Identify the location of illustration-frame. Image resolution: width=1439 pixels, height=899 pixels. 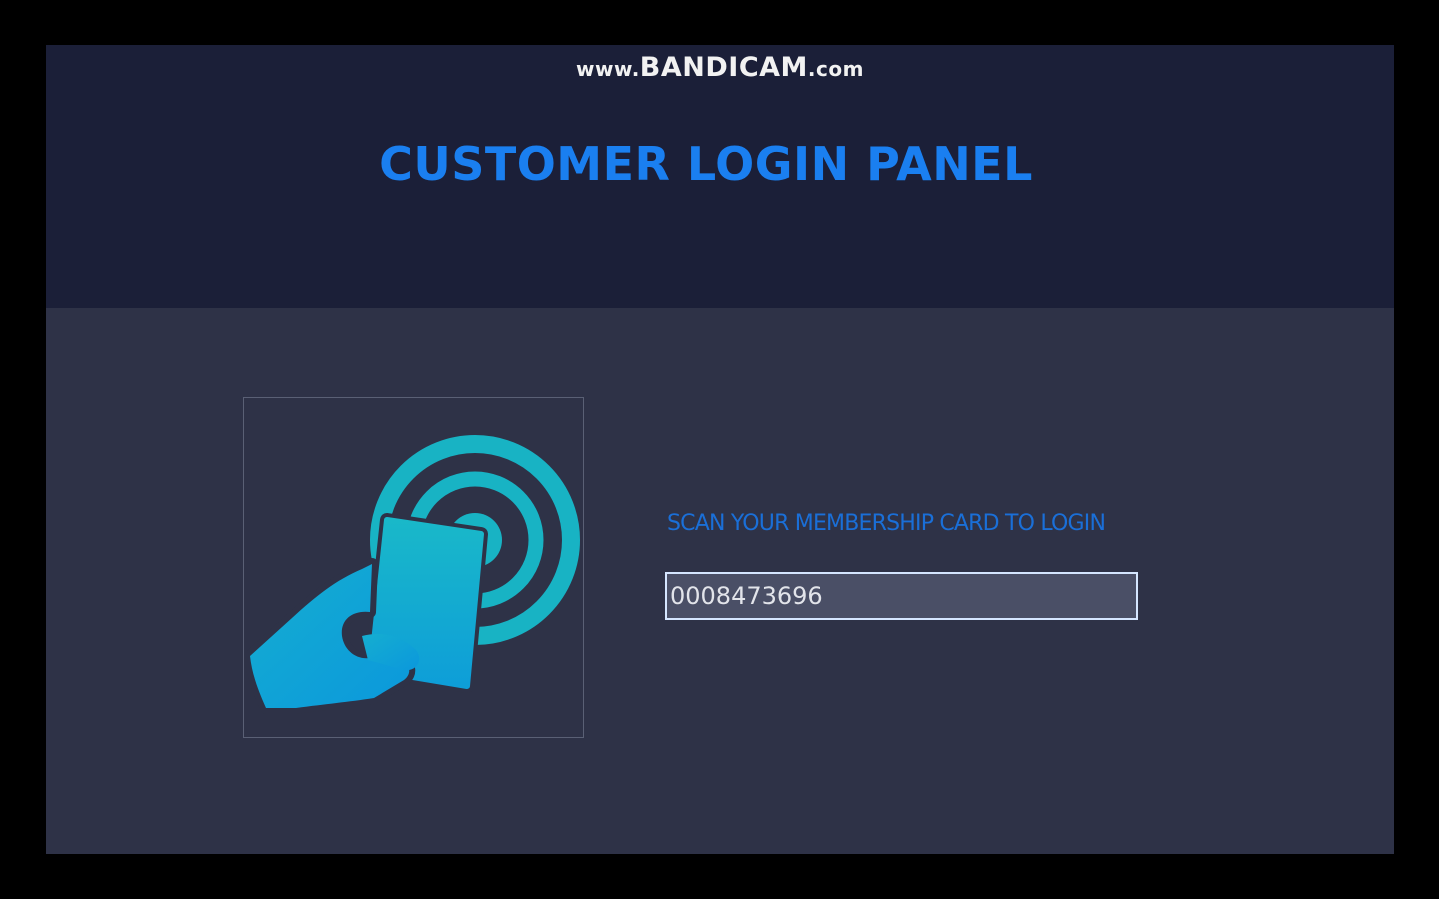
(413, 567).